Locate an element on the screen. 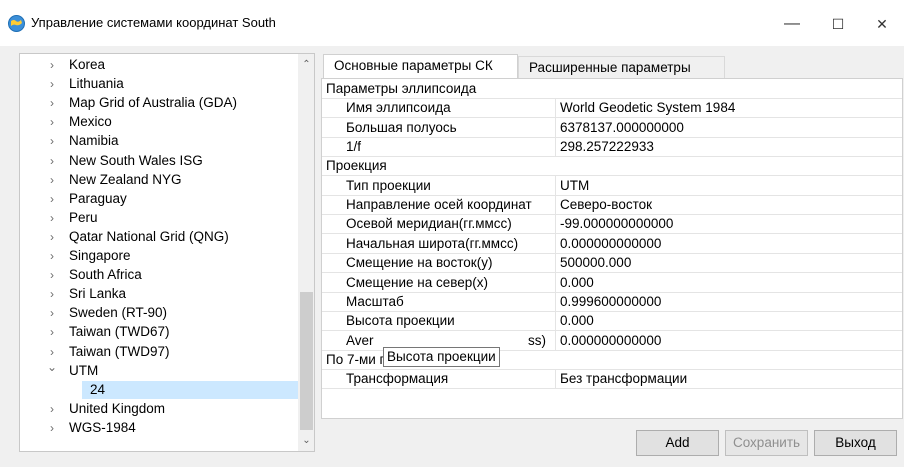 The image size is (904, 467). property-name: Тип проекции is located at coordinates (388, 185).